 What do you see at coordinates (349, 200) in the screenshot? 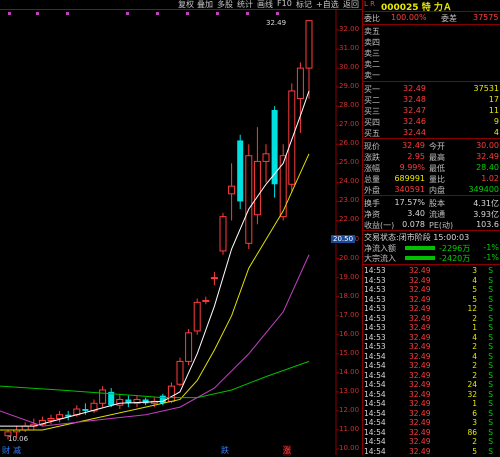
I see `y-tick-label: 23.00` at bounding box center [349, 200].